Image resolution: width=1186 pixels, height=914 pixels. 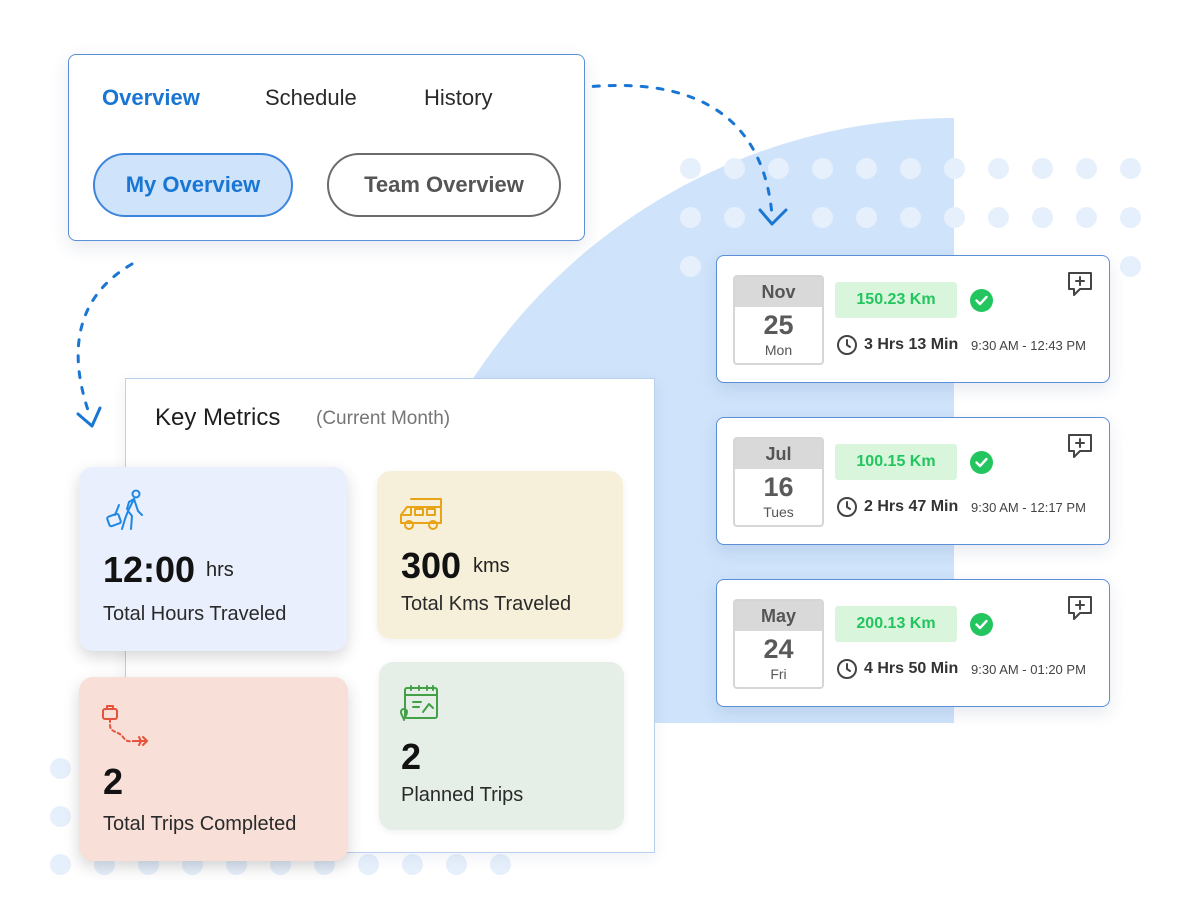 I want to click on calendar-day: 25, so click(x=778, y=325).